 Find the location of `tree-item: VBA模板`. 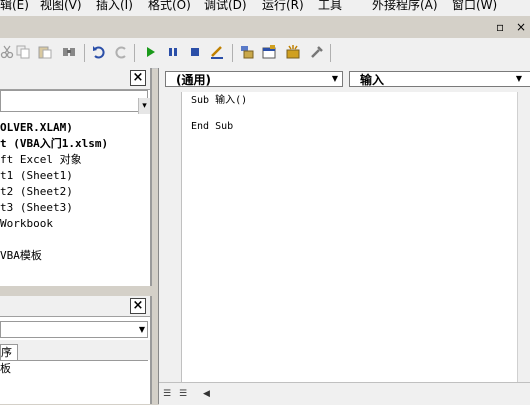

tree-item: VBA模板 is located at coordinates (21, 256).